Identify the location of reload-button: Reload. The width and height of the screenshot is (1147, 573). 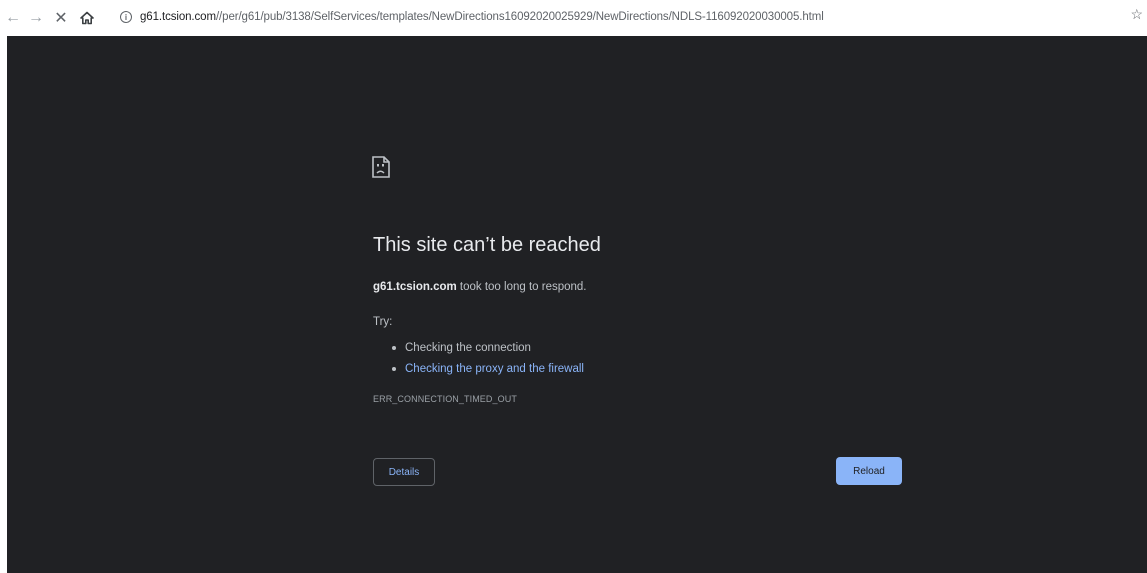
(869, 471).